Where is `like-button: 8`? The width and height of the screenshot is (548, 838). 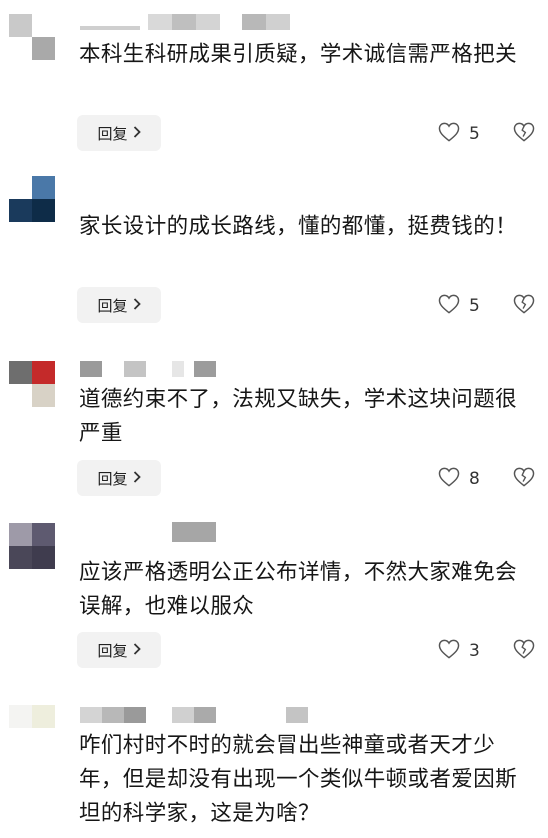 like-button: 8 is located at coordinates (459, 479).